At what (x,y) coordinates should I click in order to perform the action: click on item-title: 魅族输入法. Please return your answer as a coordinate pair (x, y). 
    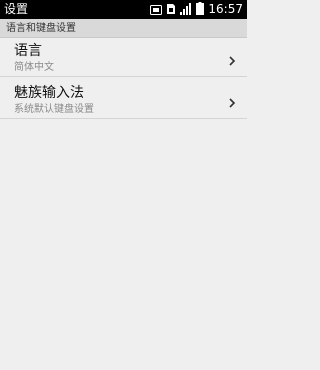
    Looking at the image, I should click on (49, 93).